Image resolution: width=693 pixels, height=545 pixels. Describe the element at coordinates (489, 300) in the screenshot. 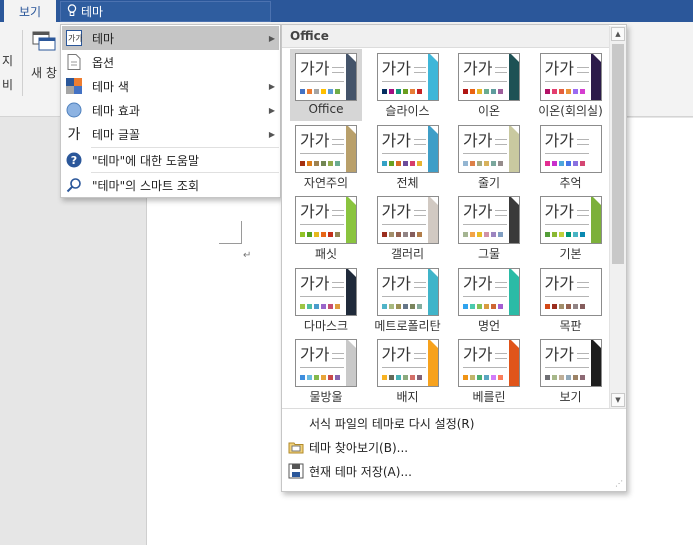

I see `theme-option: 가가 명언` at that location.